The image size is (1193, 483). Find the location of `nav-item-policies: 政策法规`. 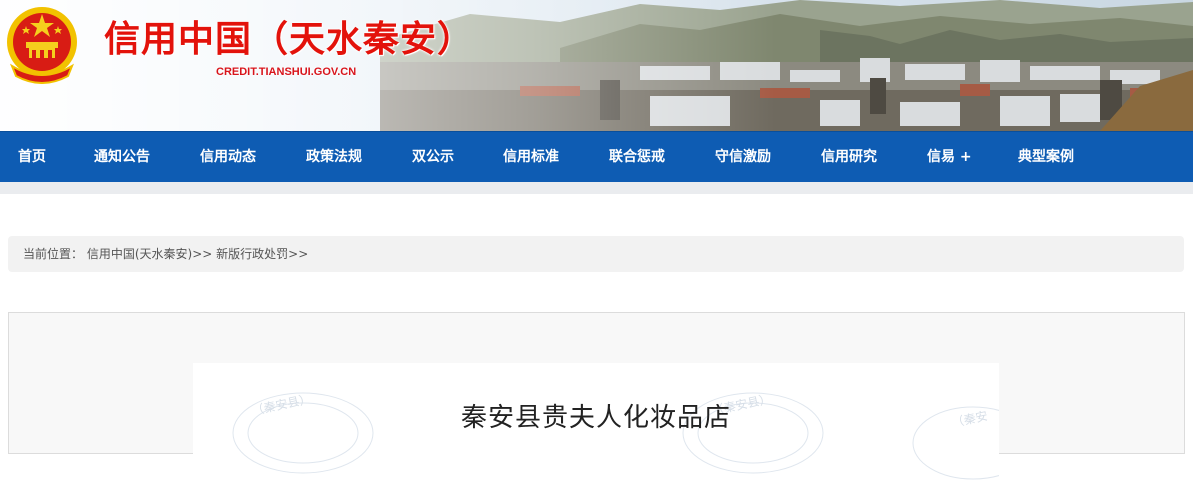

nav-item-policies: 政策法规 is located at coordinates (334, 157).